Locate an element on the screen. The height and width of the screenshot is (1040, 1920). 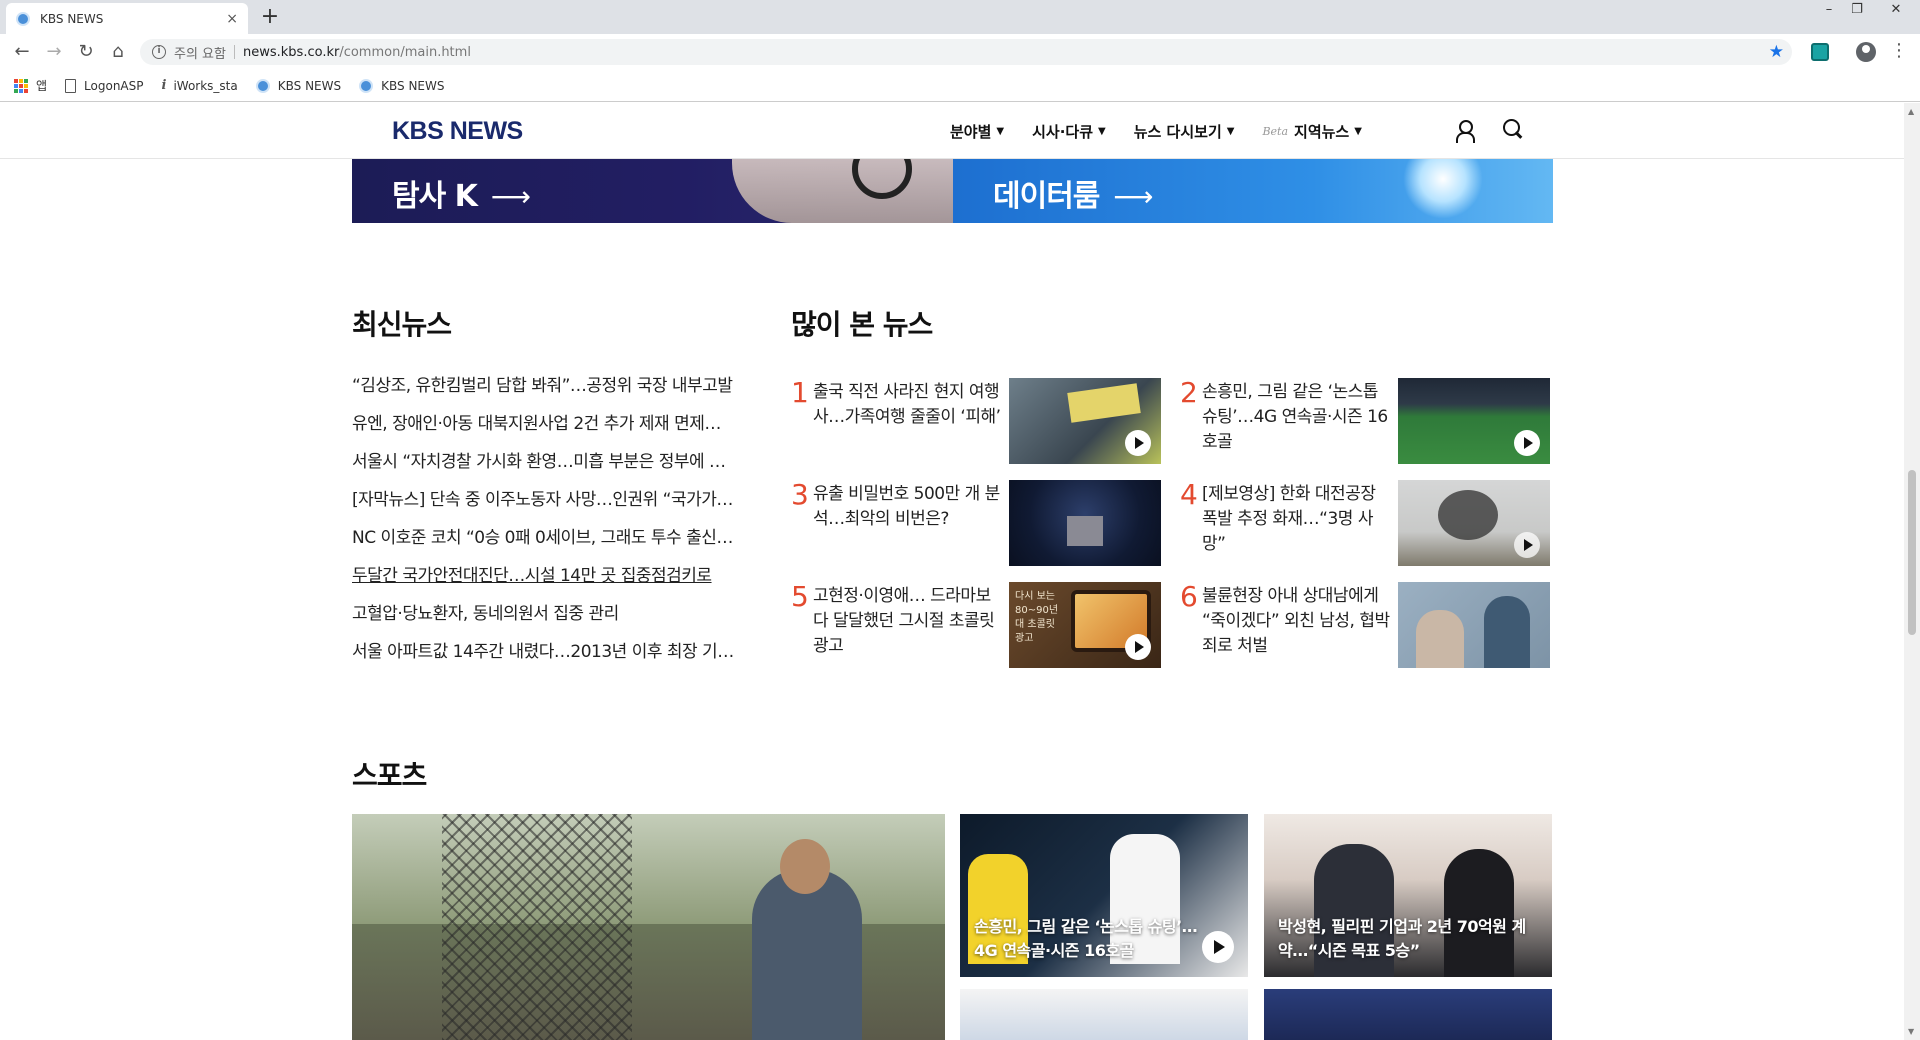
player-head-image is located at coordinates (805, 866).